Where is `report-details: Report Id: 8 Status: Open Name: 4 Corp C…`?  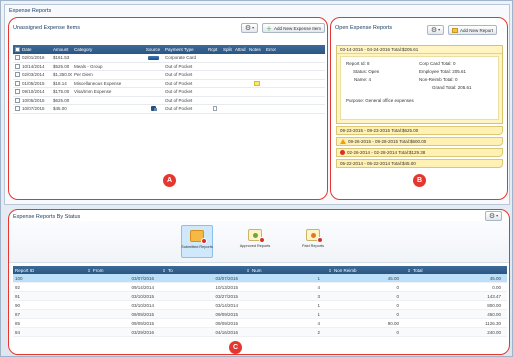
report-details: Report Id: 8 Status: Open Name: 4 Corp C… is located at coordinates (419, 88).